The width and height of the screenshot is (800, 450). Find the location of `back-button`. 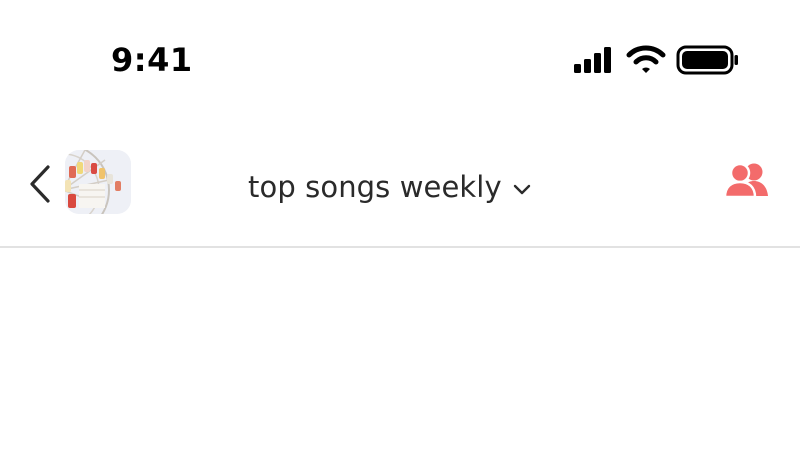

back-button is located at coordinates (40, 184).